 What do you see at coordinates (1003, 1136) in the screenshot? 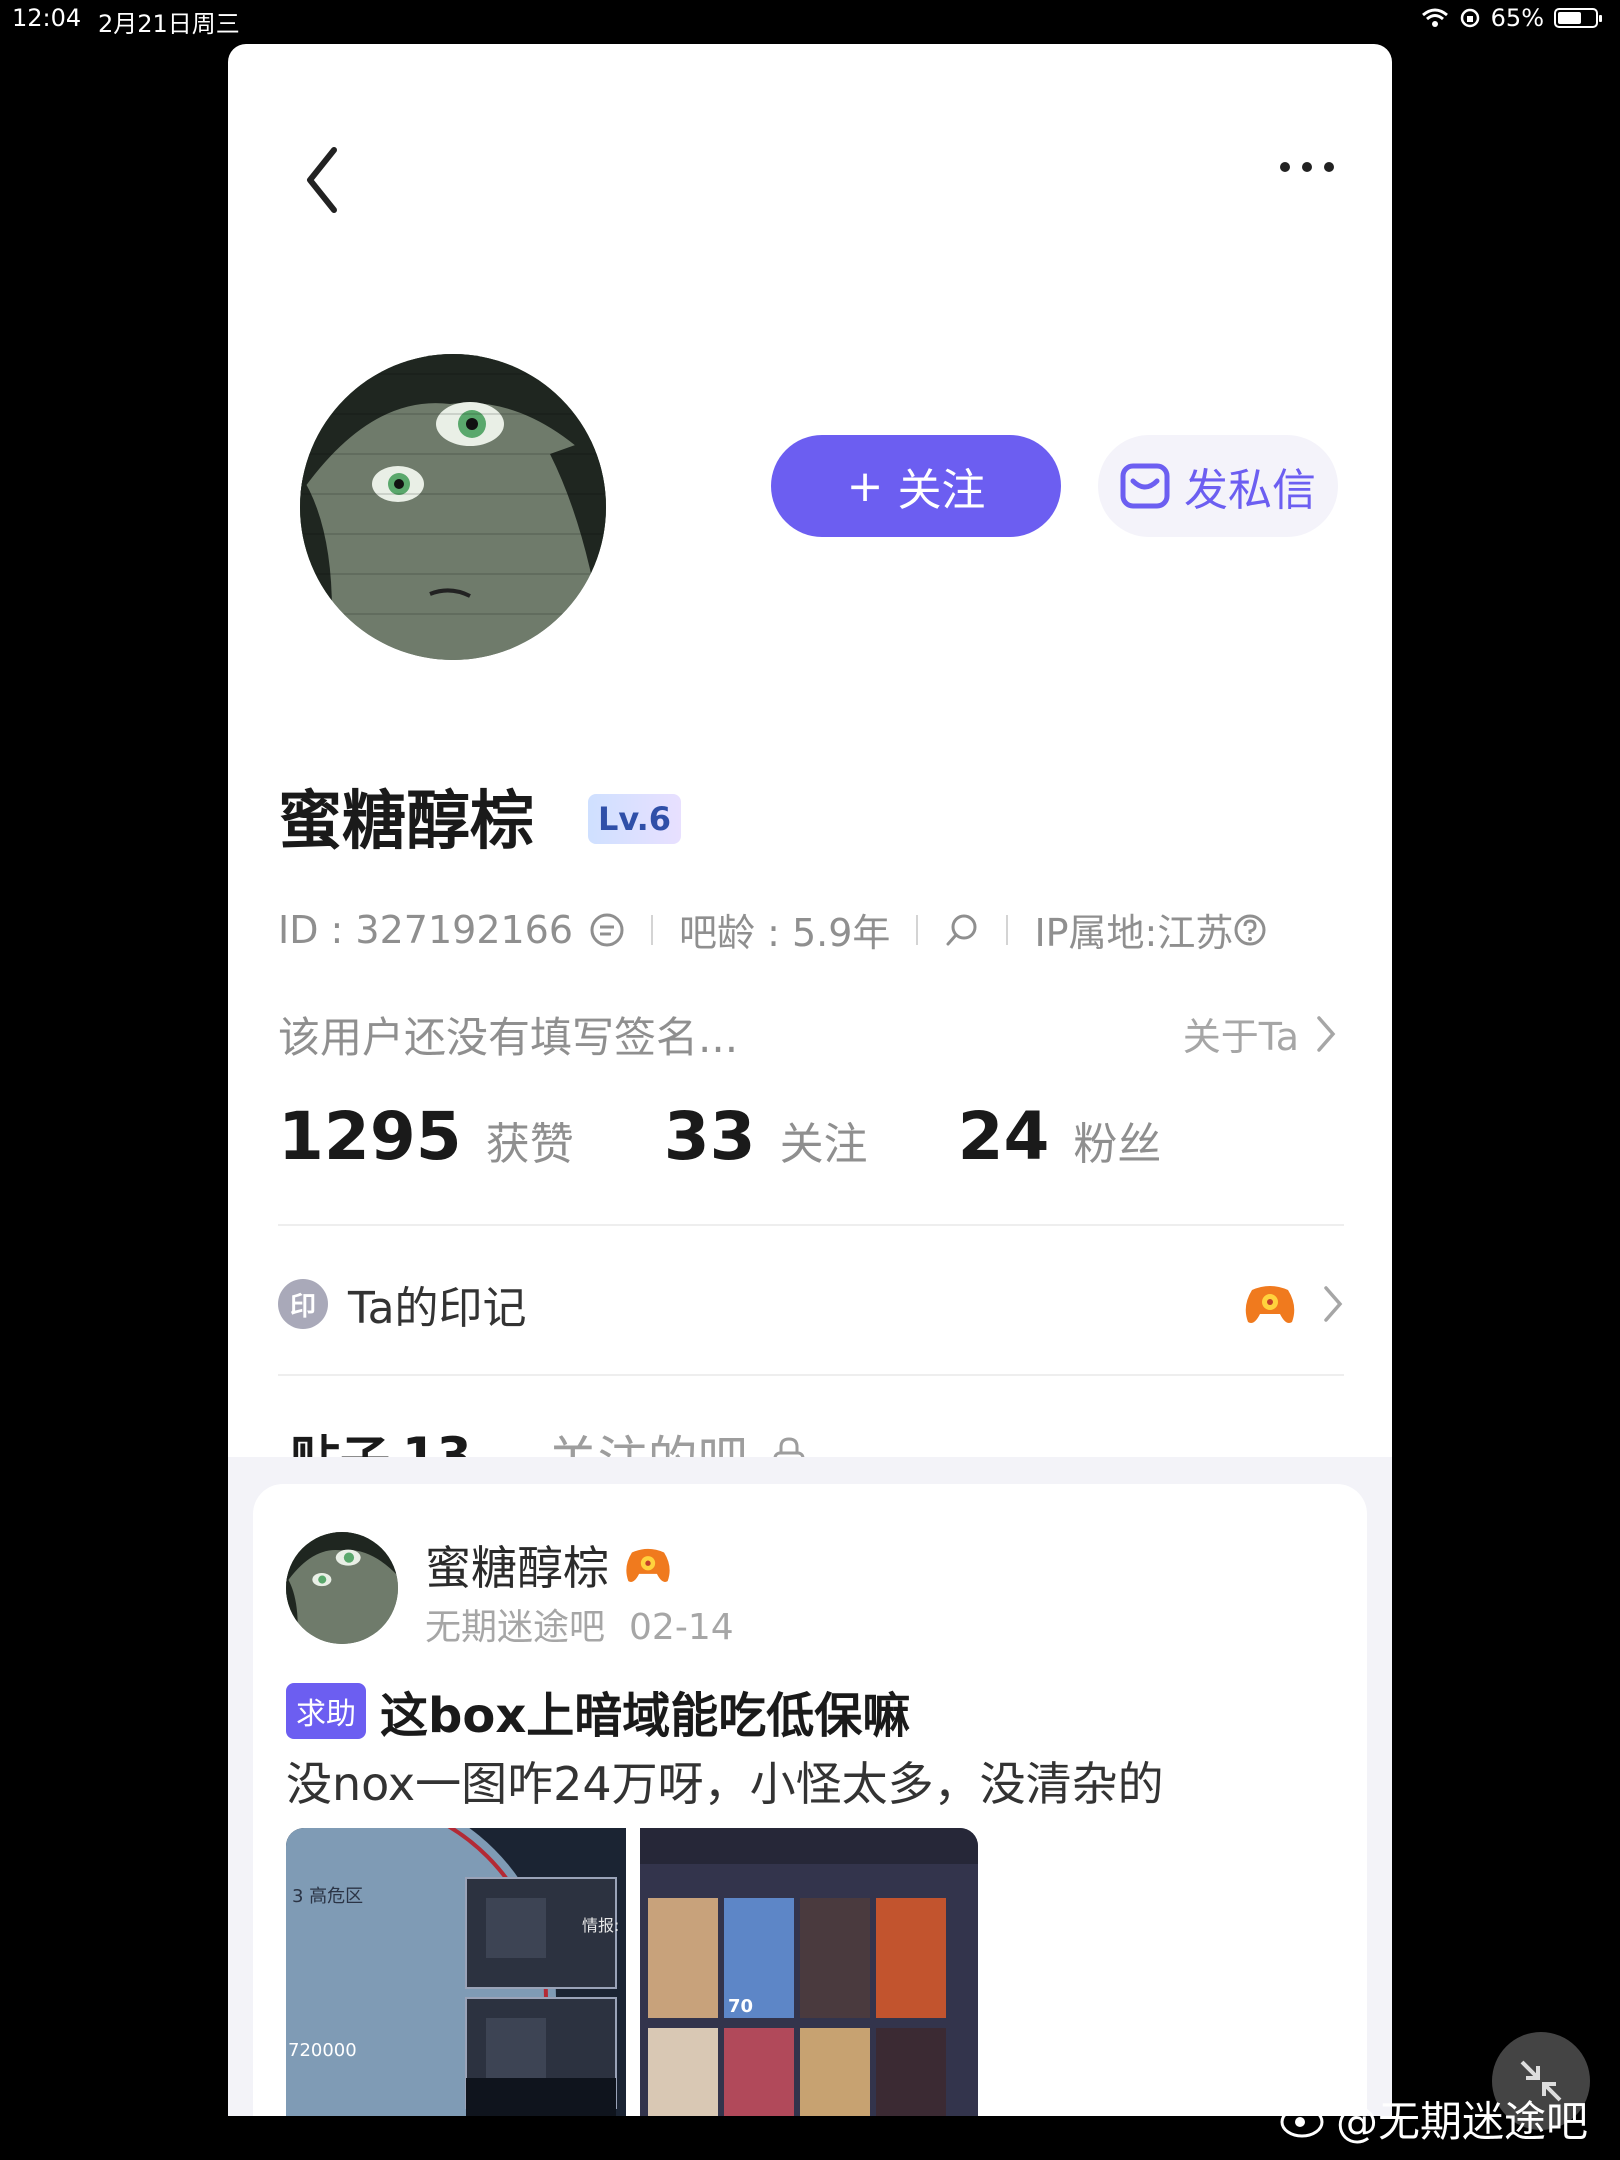
I see `stat-value: 24` at bounding box center [1003, 1136].